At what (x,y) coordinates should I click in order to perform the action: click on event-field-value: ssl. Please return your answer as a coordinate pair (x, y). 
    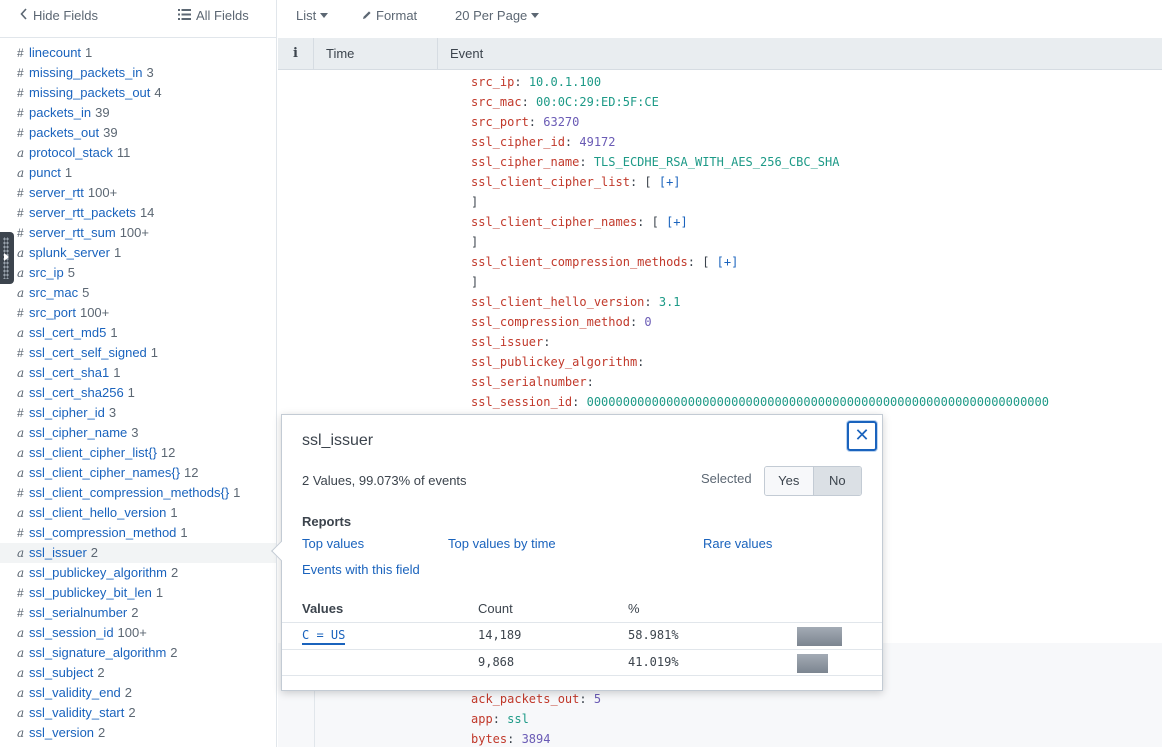
    Looking at the image, I should click on (518, 719).